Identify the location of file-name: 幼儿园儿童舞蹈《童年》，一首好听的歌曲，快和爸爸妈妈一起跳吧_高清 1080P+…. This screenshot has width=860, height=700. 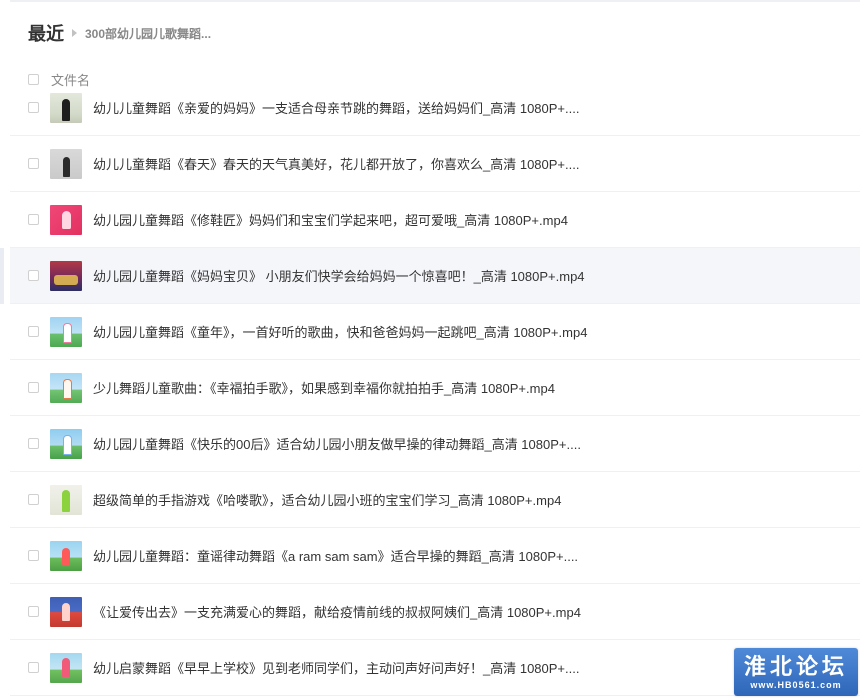
(340, 331).